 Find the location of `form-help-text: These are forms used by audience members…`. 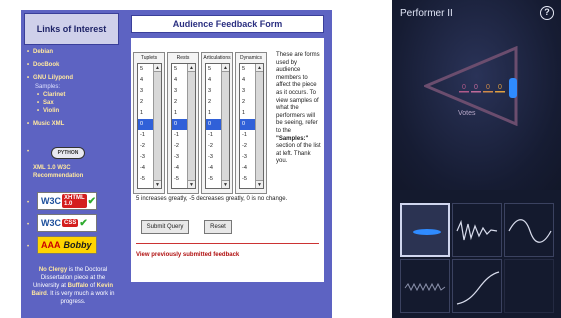

form-help-text: These are forms used by audience members… is located at coordinates (299, 109).